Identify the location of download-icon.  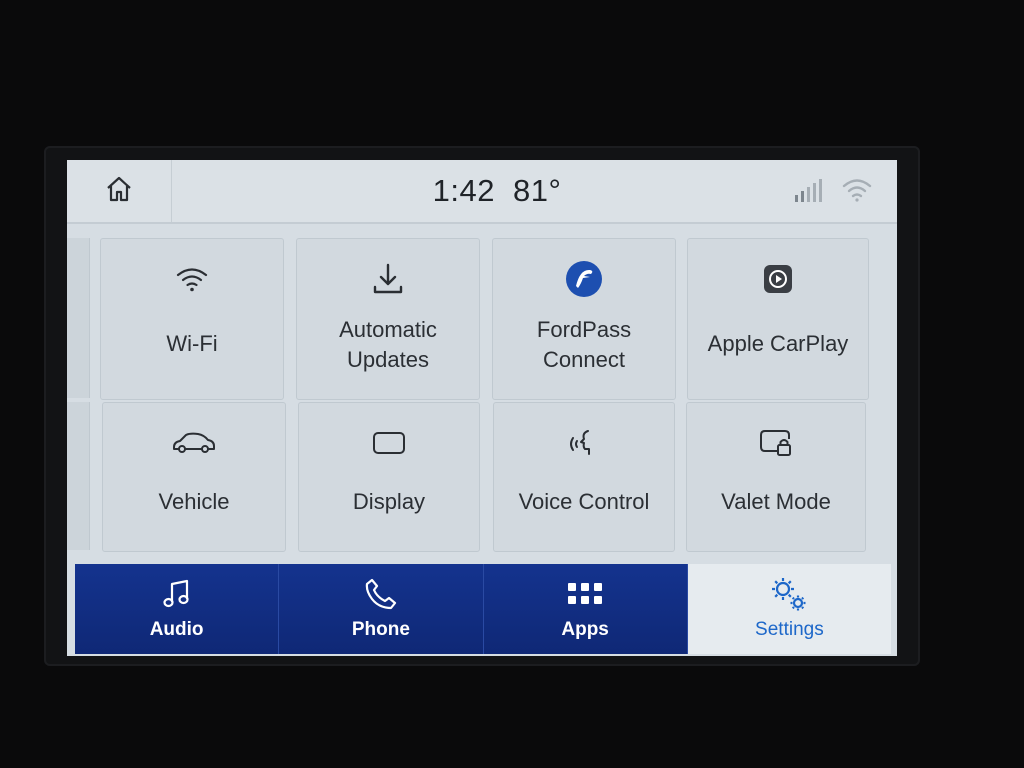
(388, 281).